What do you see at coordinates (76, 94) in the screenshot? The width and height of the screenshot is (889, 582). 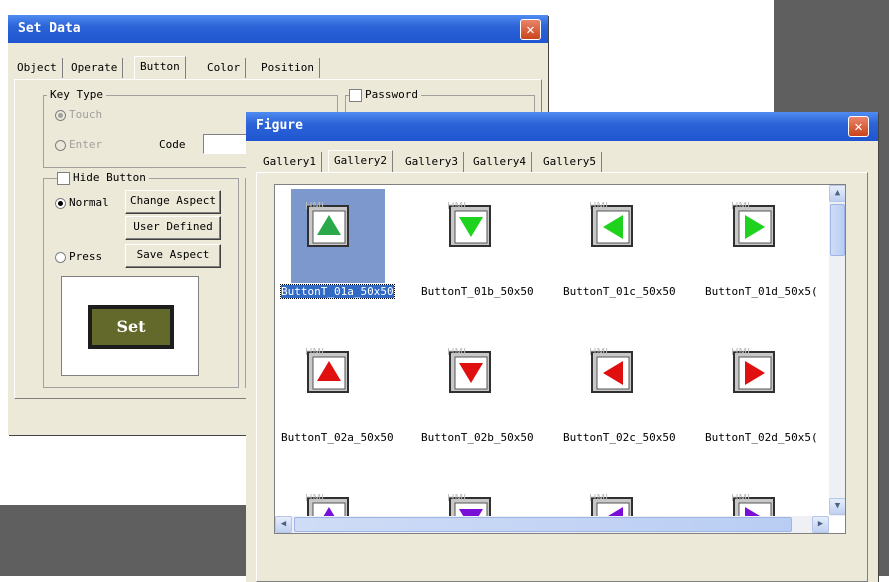 I see `key-type-label: Key Type` at bounding box center [76, 94].